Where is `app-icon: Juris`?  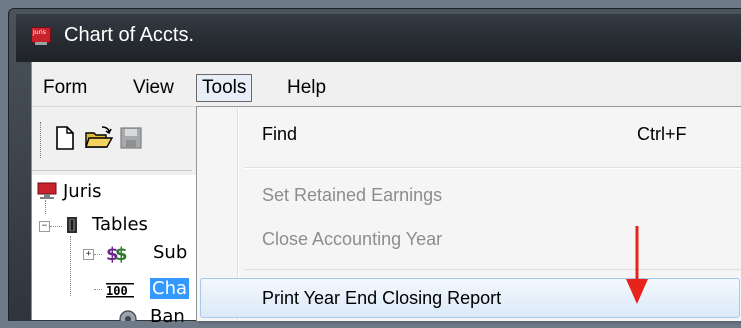
app-icon: Juris is located at coordinates (41, 36).